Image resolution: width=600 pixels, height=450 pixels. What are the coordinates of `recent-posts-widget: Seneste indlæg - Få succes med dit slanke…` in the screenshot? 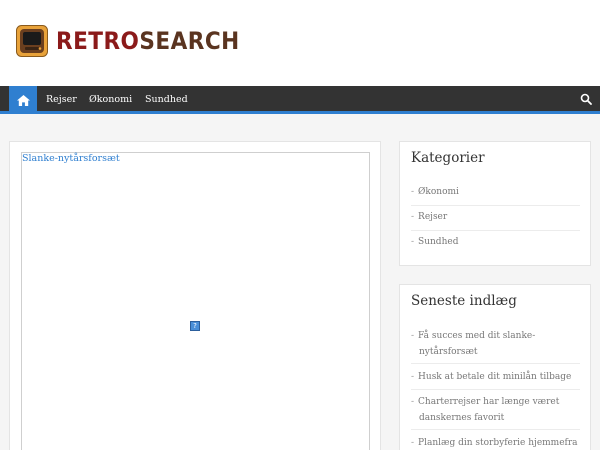 It's located at (495, 367).